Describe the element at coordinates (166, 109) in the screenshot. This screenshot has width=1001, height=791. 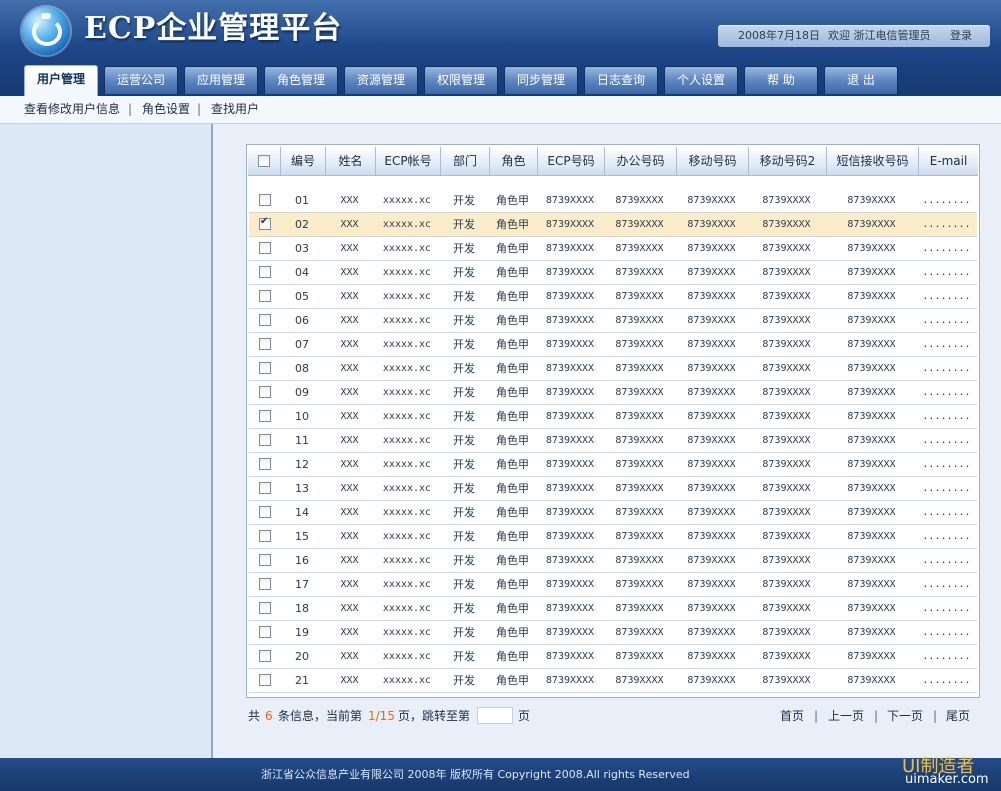
I see `subnav-role-settings: 角色设置` at that location.